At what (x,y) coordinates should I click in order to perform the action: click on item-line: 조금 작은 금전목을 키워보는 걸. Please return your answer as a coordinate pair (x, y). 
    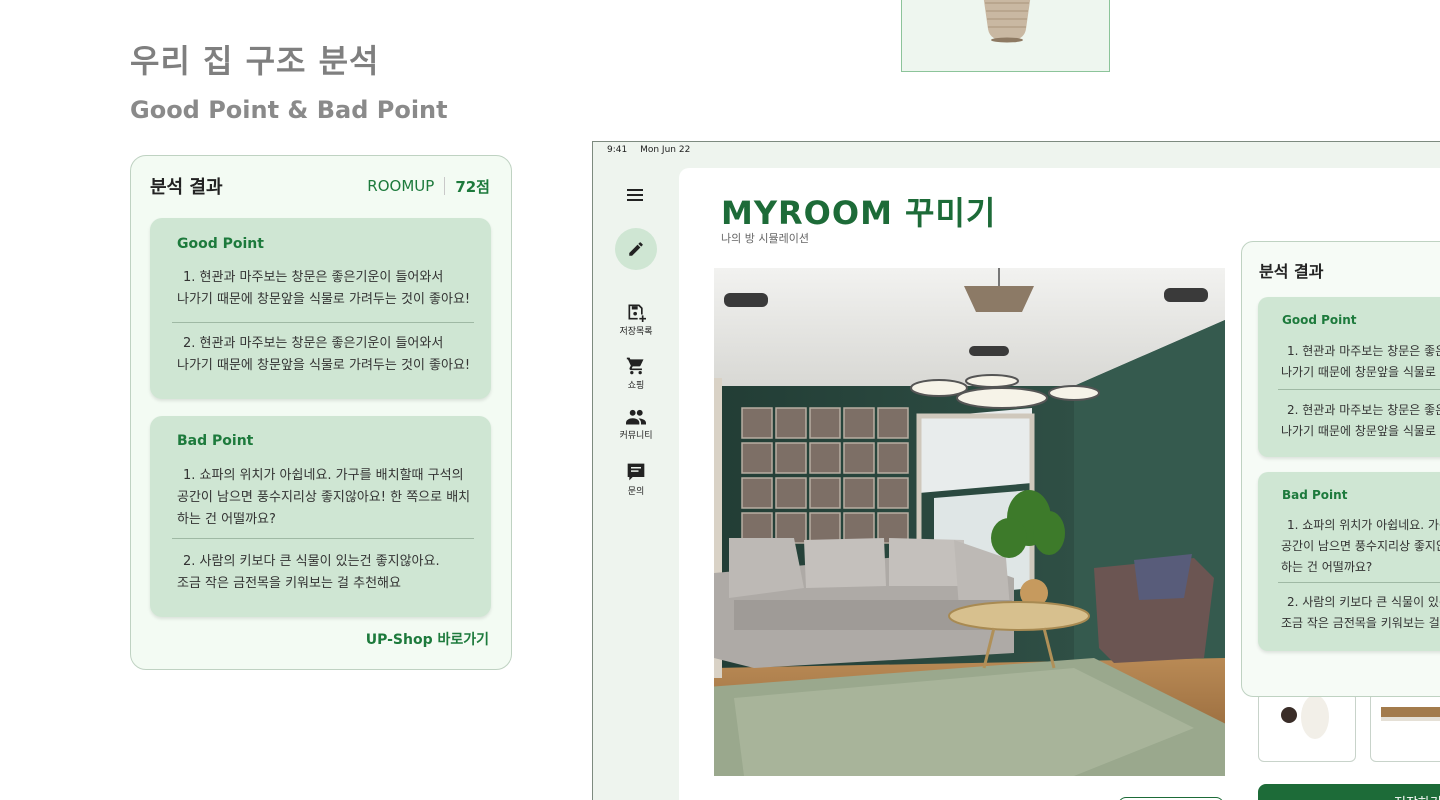
    Looking at the image, I should click on (1360, 623).